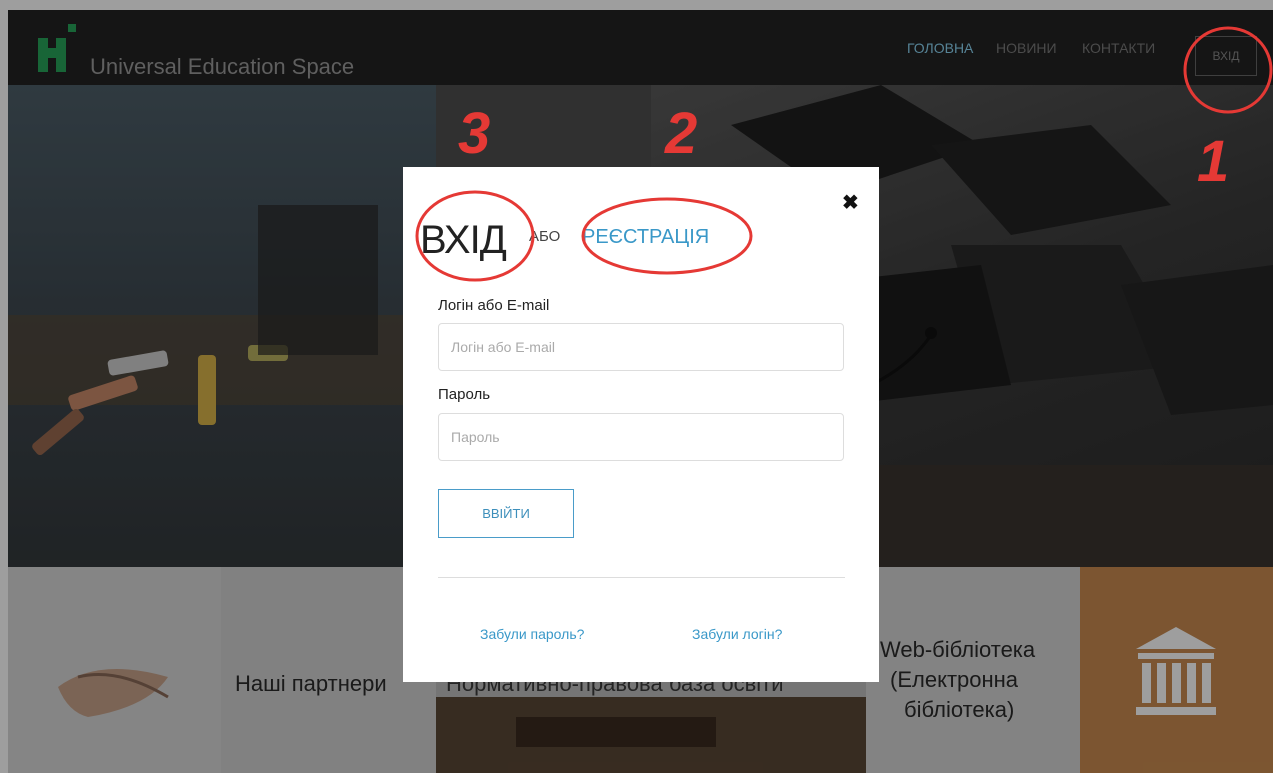  I want to click on close-icon: ✖, so click(850, 202).